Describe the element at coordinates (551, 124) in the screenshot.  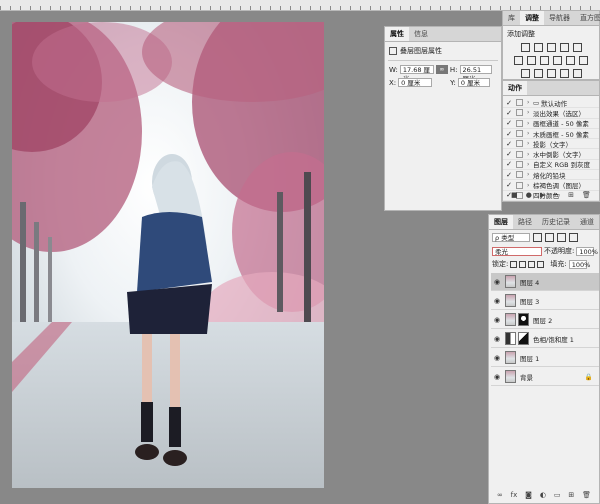
I see `action-item: ✓ › 画框通道 - 50 像素` at that location.